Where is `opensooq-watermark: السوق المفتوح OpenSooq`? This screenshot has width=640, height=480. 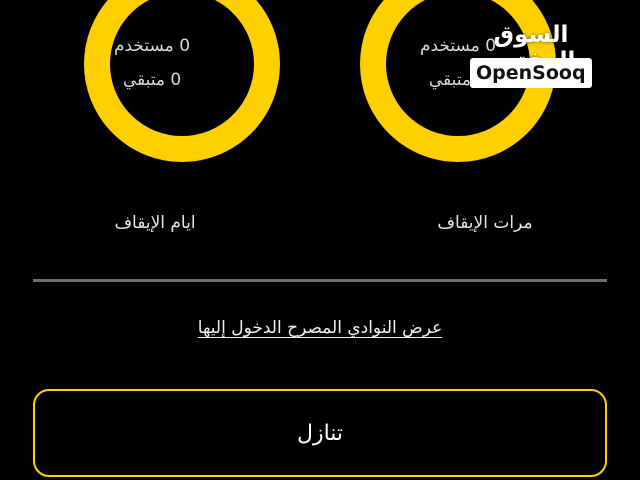 opensooq-watermark: السوق المفتوح OpenSooq is located at coordinates (534, 61).